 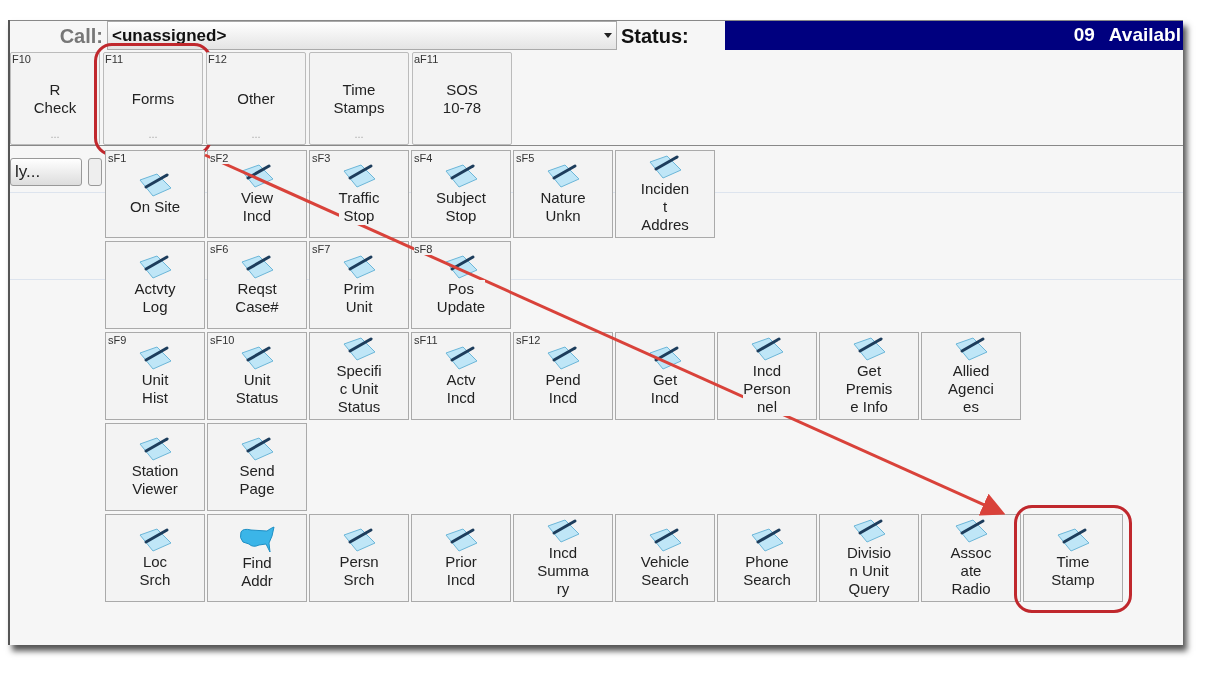 What do you see at coordinates (528, 340) in the screenshot?
I see `hotkey-label: sF12` at bounding box center [528, 340].